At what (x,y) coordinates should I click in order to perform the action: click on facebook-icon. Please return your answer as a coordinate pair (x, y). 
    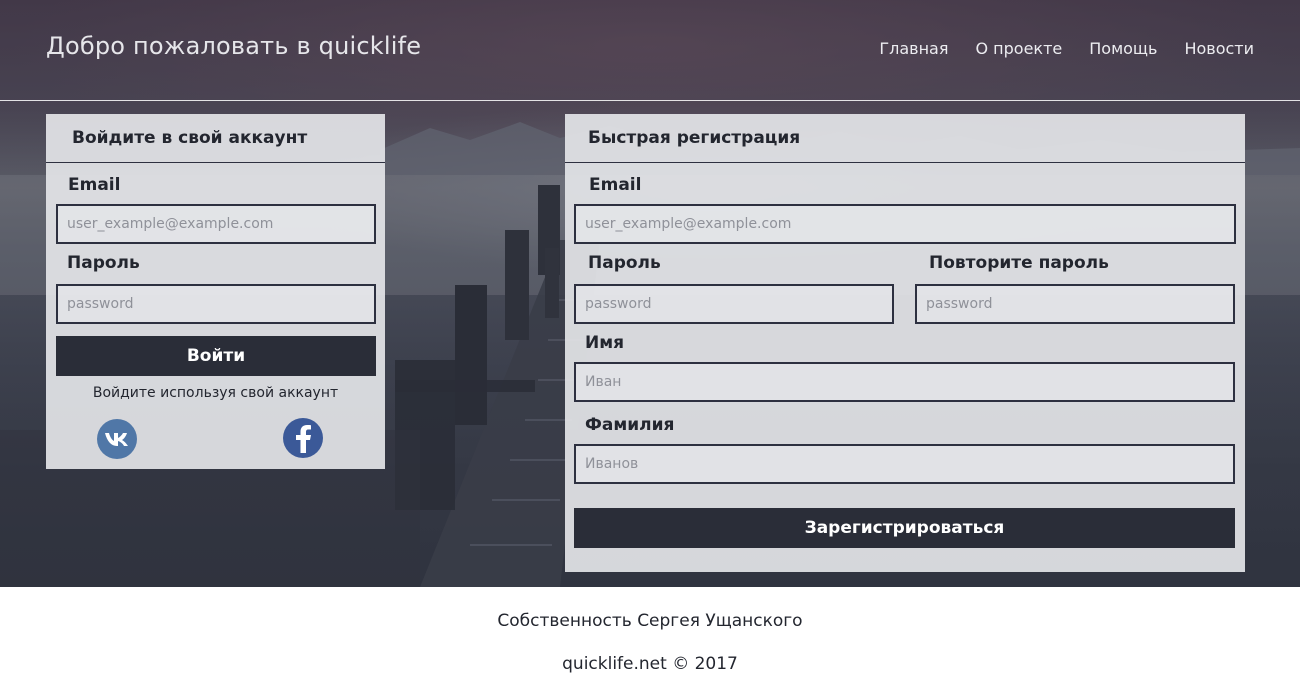
    Looking at the image, I should click on (303, 438).